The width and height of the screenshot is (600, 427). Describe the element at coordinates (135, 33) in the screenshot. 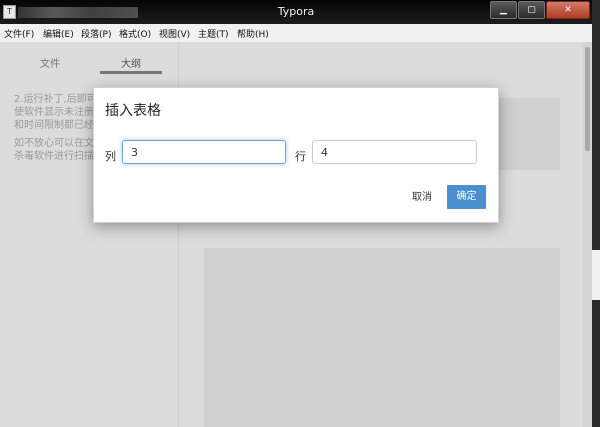

I see `menu-format: 格式(O)` at that location.